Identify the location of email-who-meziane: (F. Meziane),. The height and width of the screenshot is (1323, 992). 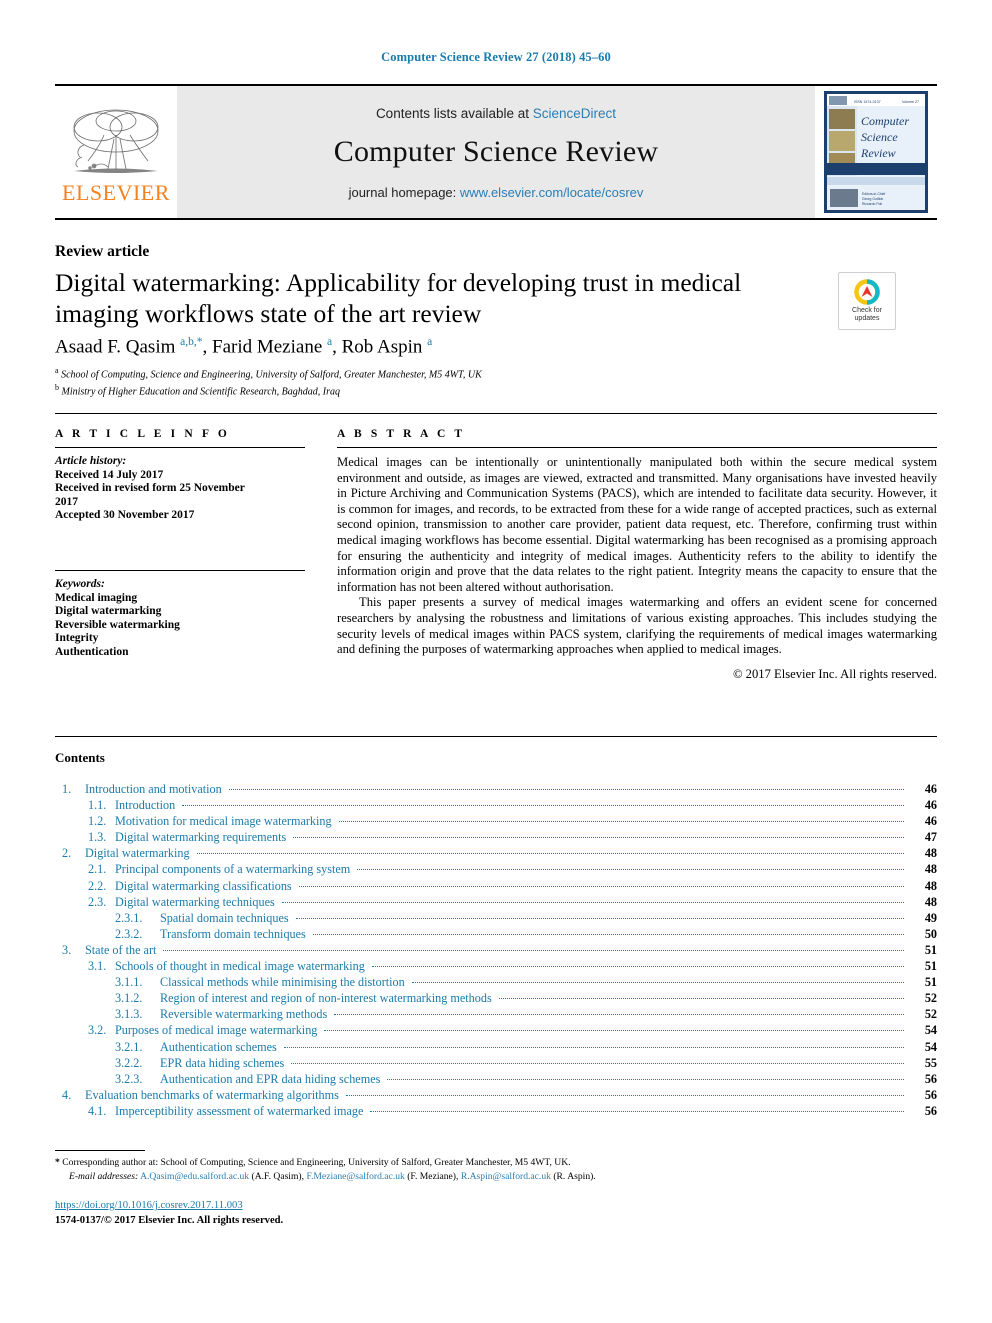
(433, 1176).